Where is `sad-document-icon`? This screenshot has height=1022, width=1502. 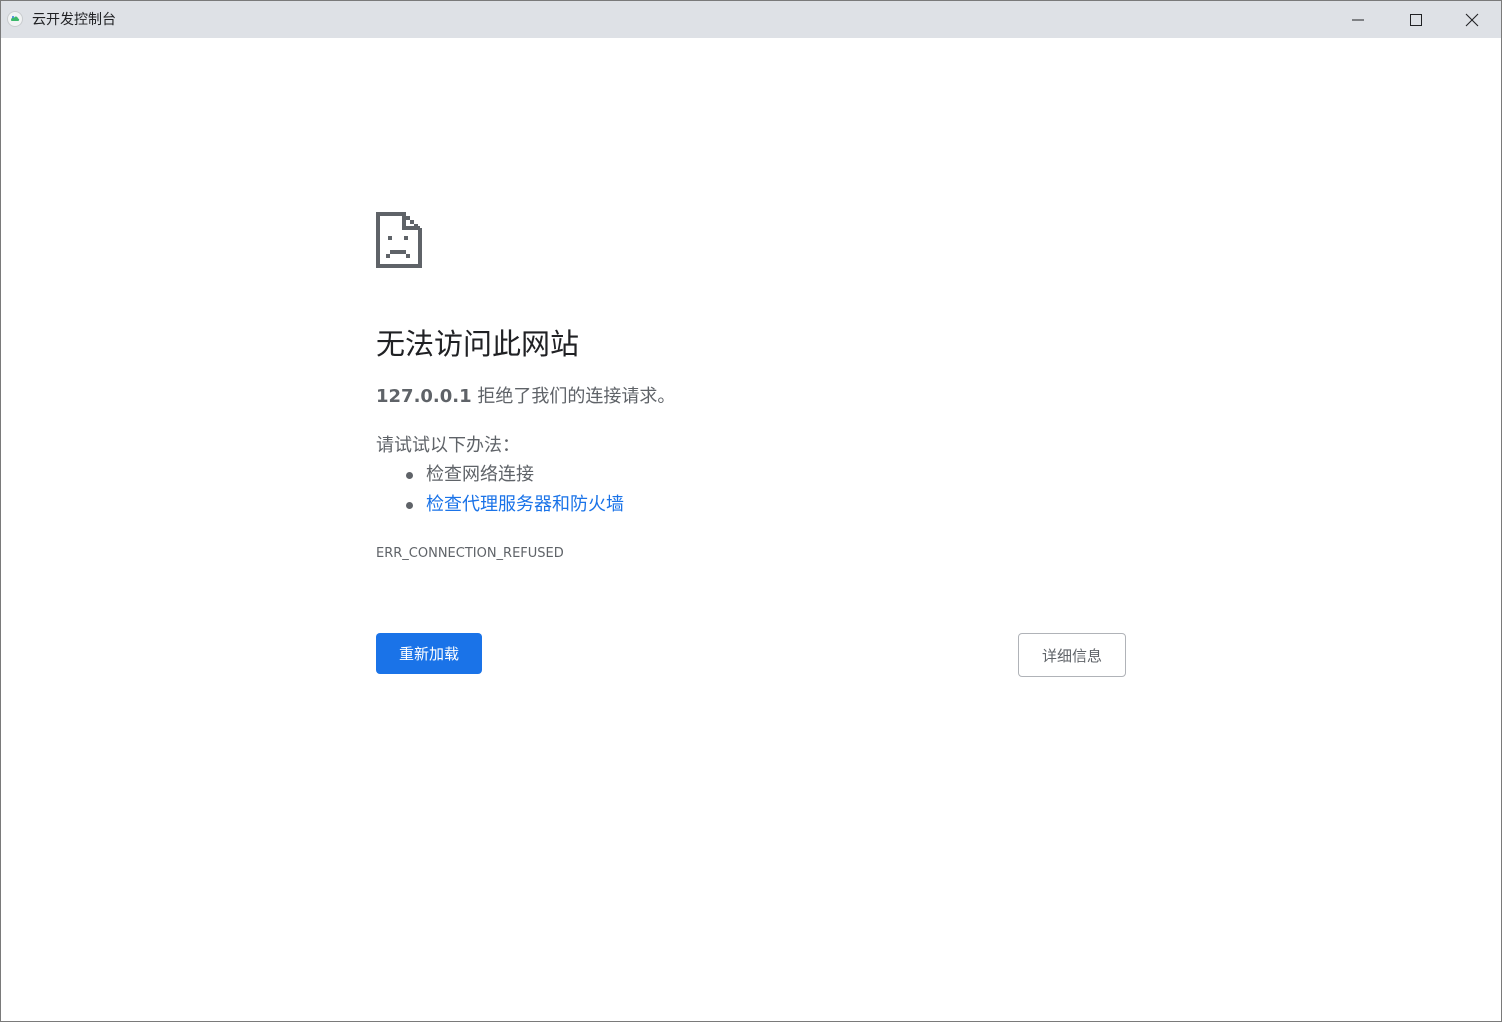 sad-document-icon is located at coordinates (399, 240).